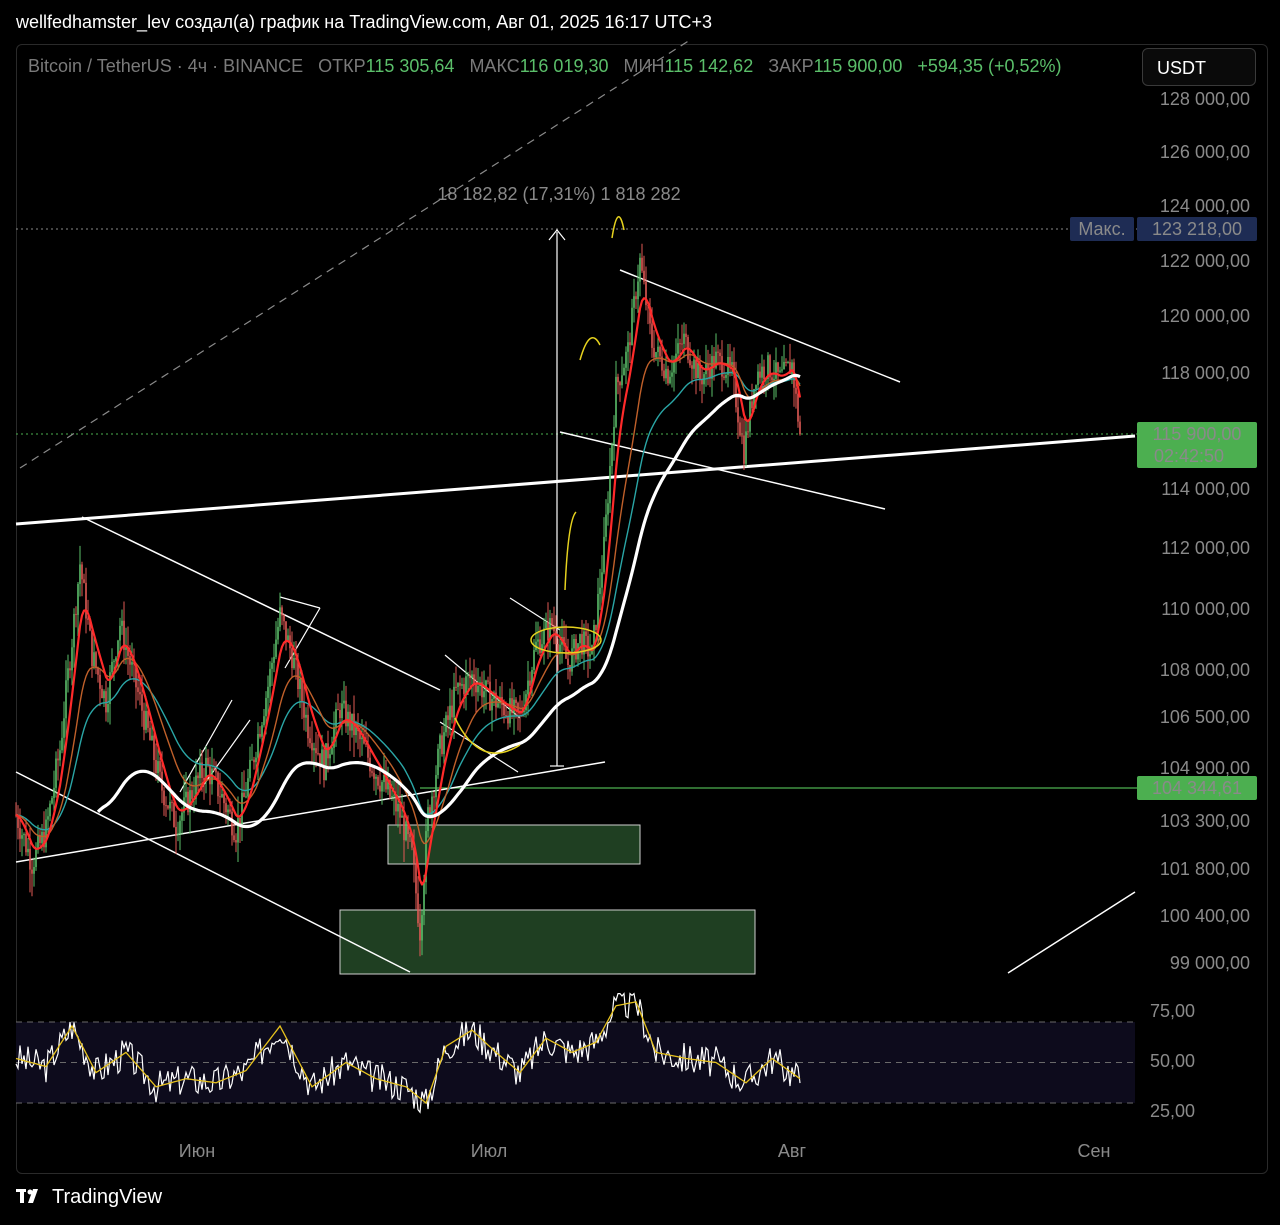 The width and height of the screenshot is (1280, 1225). What do you see at coordinates (1205, 373) in the screenshot?
I see `y-axis-tick-label: 118 000,00` at bounding box center [1205, 373].